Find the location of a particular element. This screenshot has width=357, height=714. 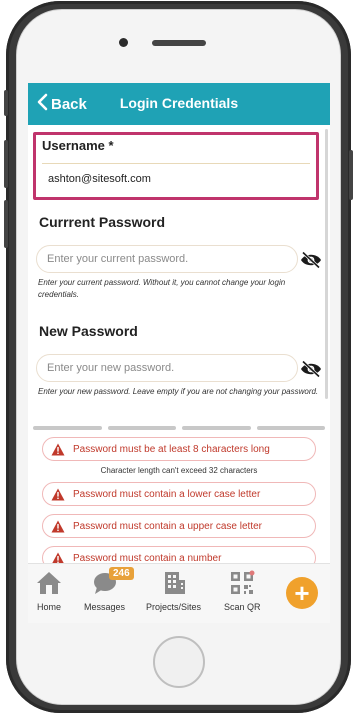

add-button: + is located at coordinates (302, 593).